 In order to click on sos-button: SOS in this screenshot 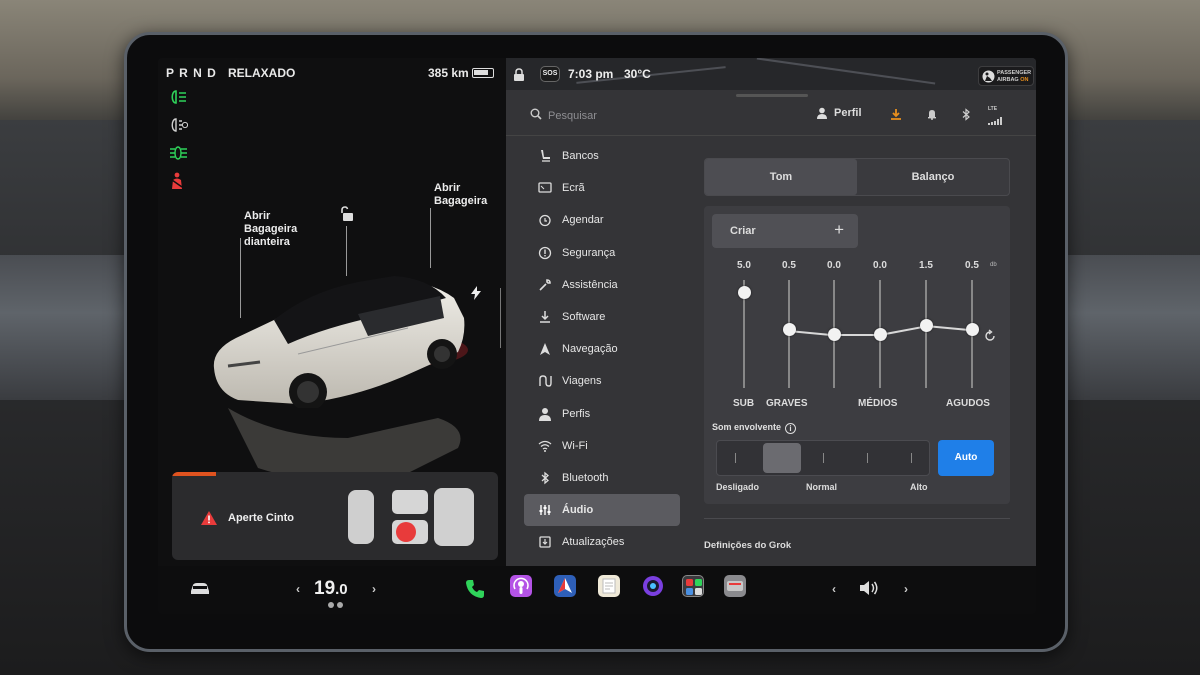, I will do `click(550, 74)`.